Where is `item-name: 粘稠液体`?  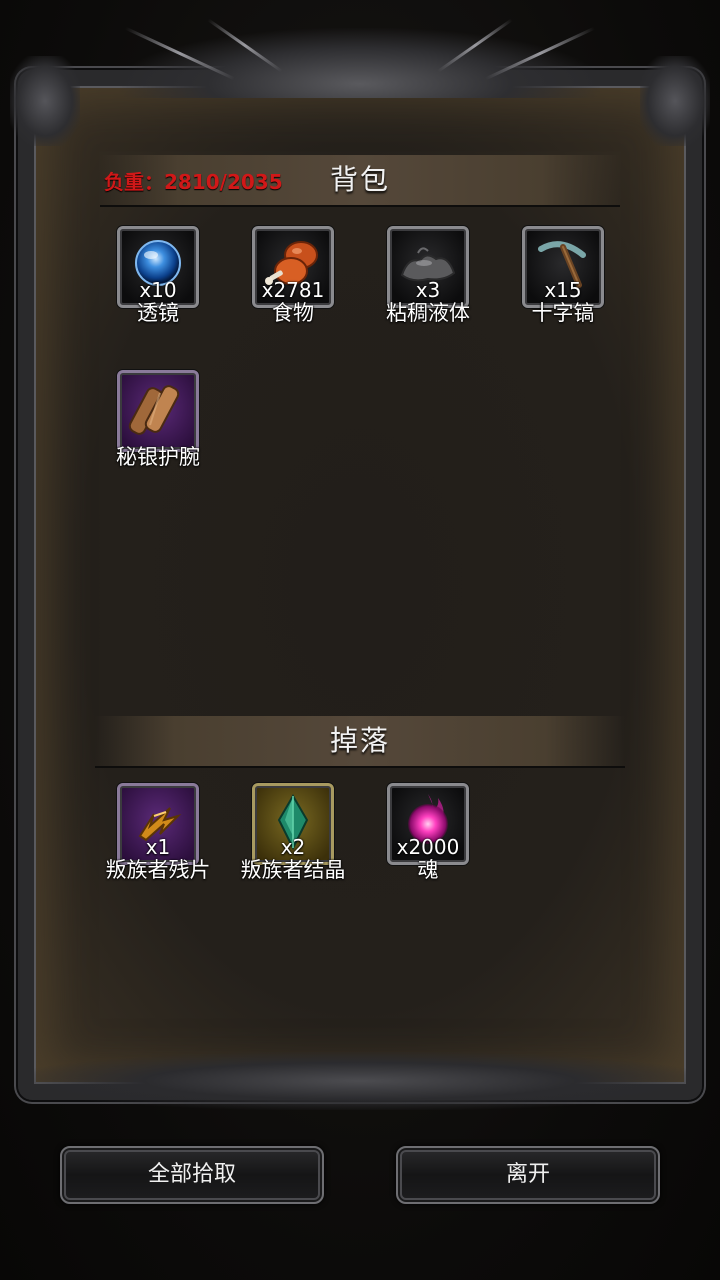
item-name: 粘稠液体 is located at coordinates (428, 313).